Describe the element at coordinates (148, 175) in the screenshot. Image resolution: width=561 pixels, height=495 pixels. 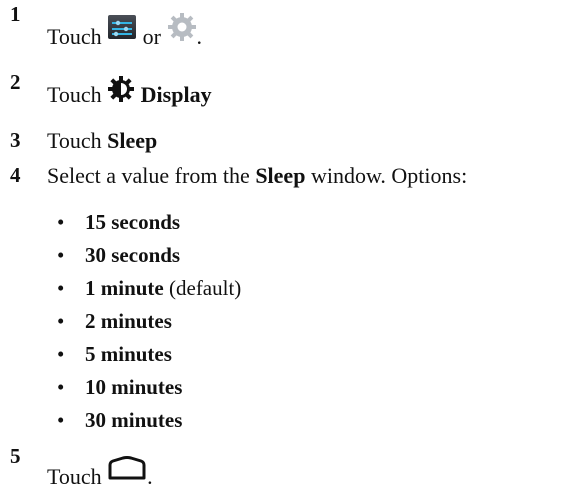
I see `step-text: Select a value from the` at that location.